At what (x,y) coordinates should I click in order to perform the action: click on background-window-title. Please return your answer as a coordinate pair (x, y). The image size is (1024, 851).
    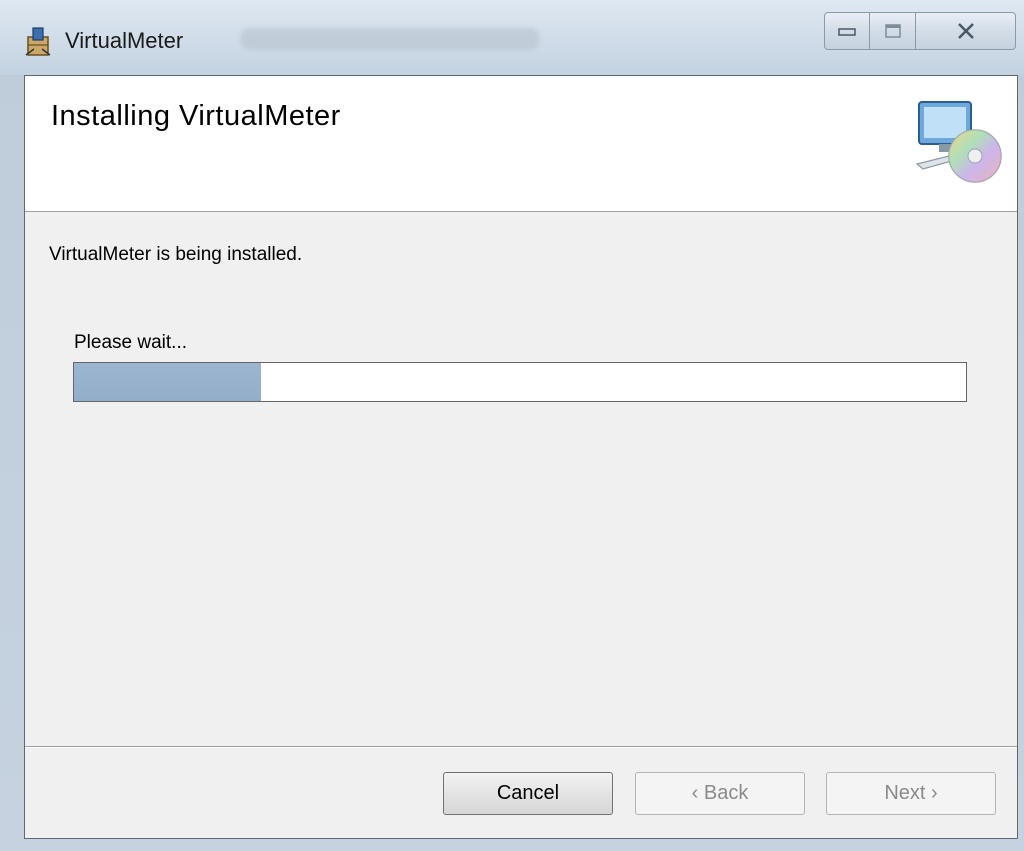
    Looking at the image, I should click on (390, 39).